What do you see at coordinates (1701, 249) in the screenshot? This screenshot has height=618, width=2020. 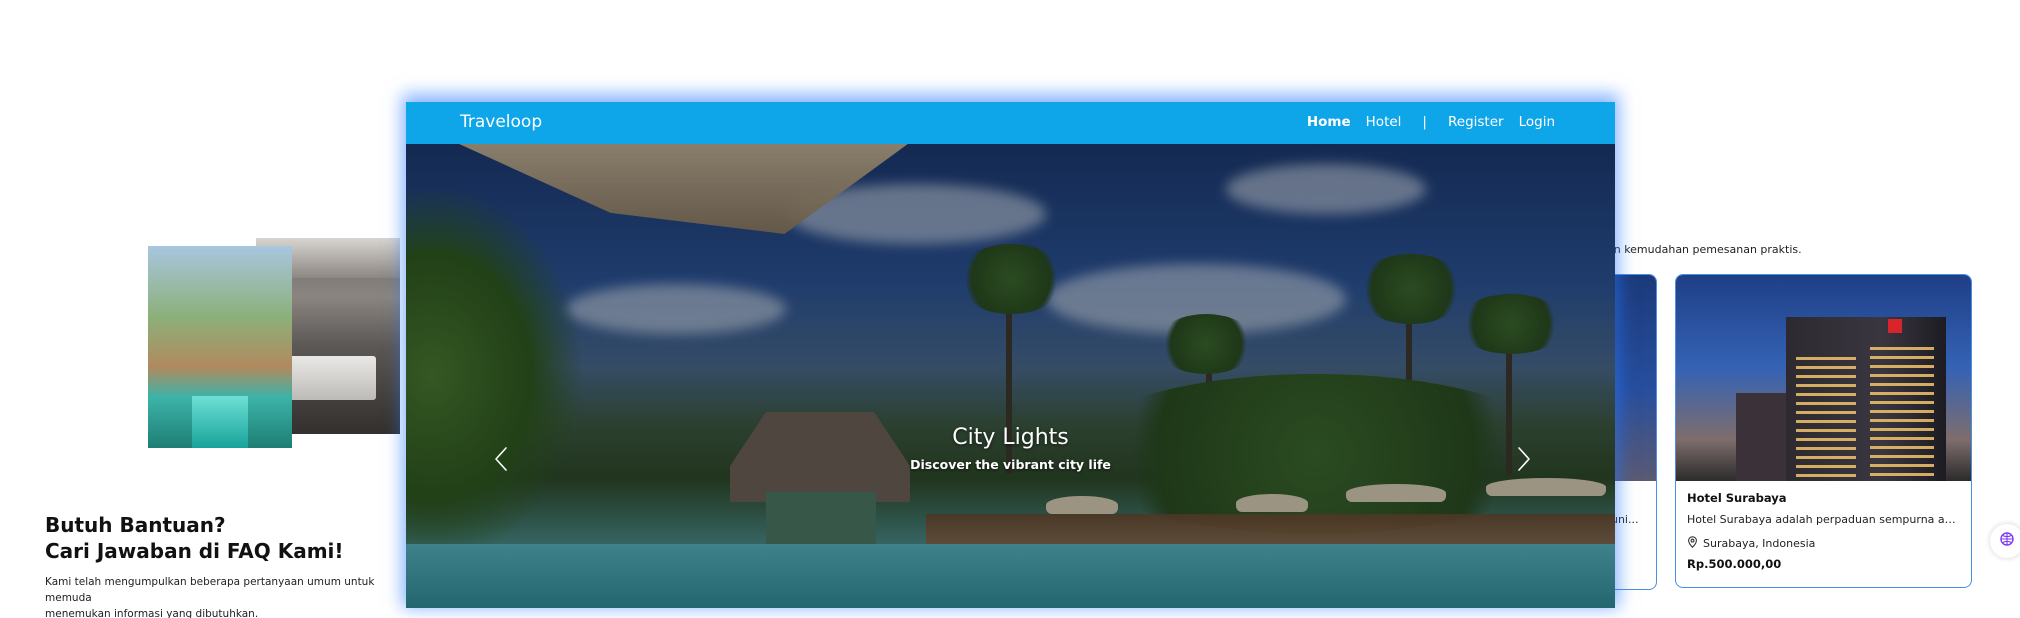 I see `promo-text: dan kemudahan pemesanan praktis.` at bounding box center [1701, 249].